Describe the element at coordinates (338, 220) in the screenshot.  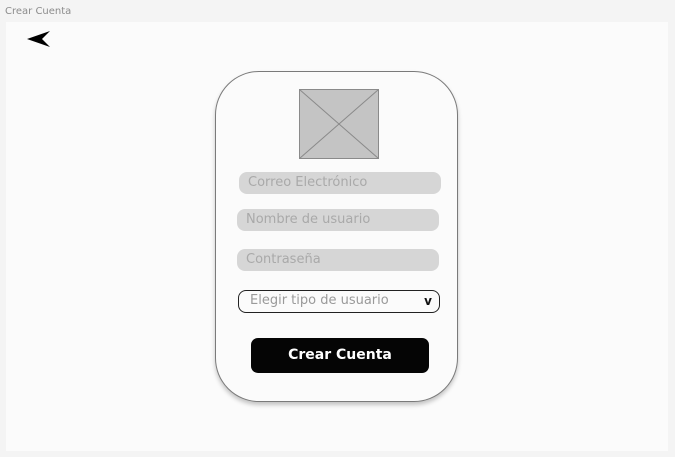
I see `username-field: Nombre de usuario` at that location.